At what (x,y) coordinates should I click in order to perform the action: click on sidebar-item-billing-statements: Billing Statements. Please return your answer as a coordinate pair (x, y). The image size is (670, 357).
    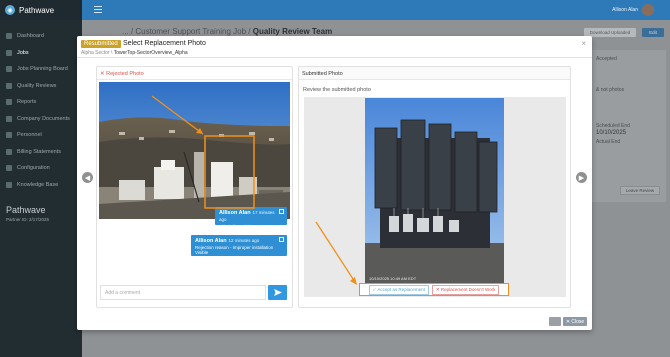
    Looking at the image, I should click on (41, 152).